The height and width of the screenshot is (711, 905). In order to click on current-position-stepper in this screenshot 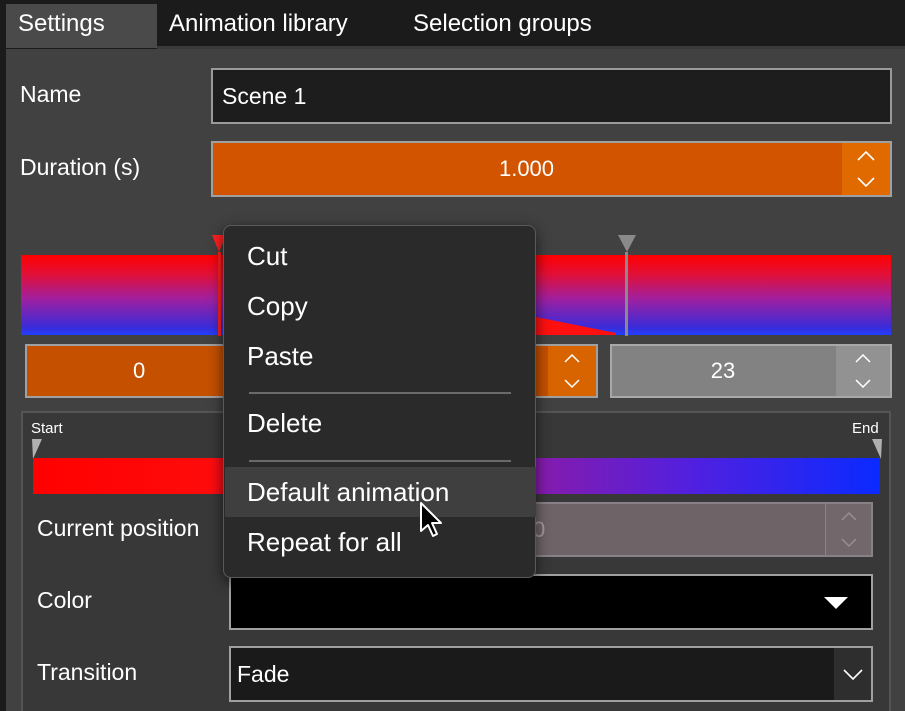, I will do `click(848, 529)`.